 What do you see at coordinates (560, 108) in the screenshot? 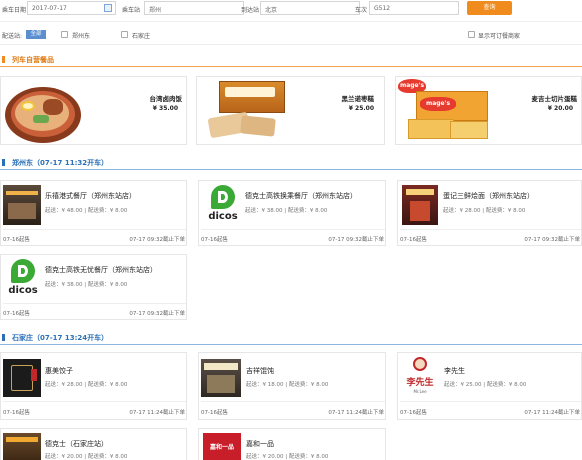
I see `product-price: ¥ 20.00` at bounding box center [560, 108].